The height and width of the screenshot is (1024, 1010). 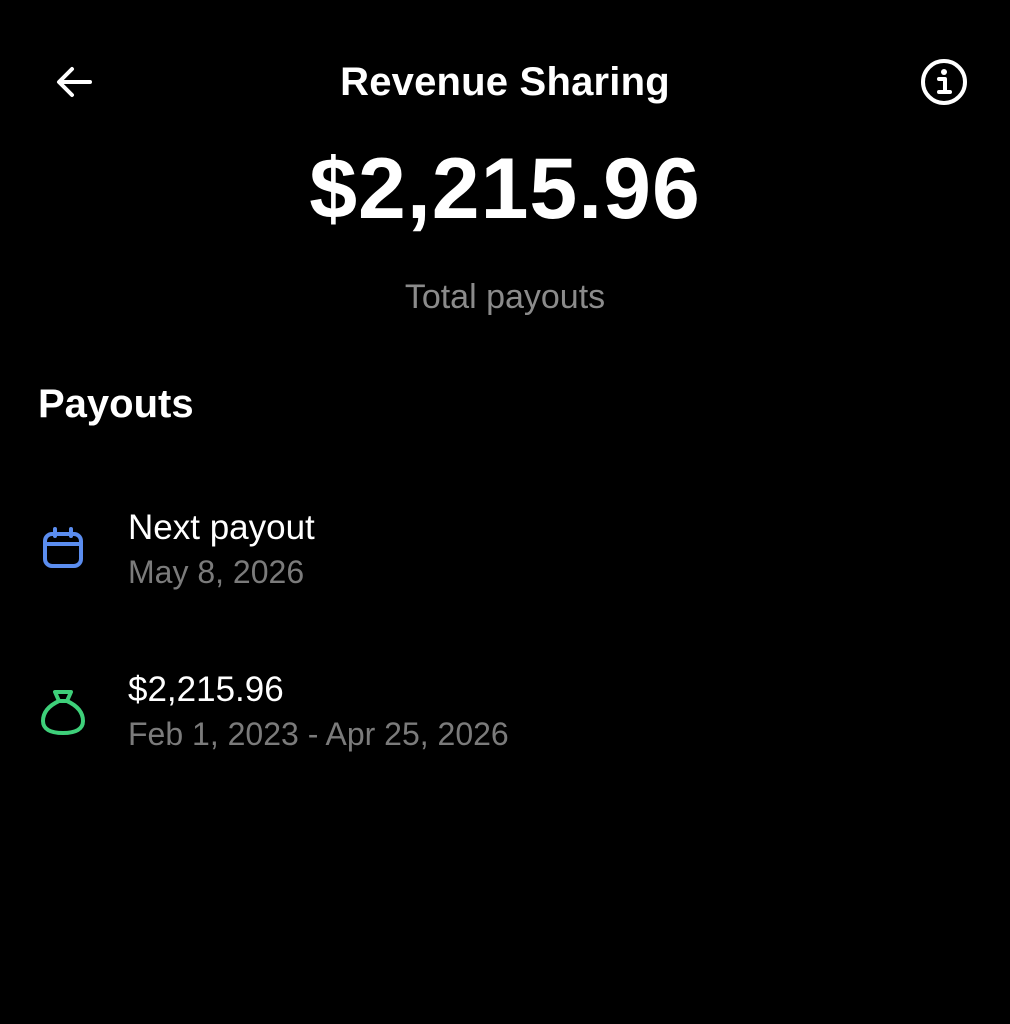 I want to click on next-payout-title: Next payout, so click(x=221, y=527).